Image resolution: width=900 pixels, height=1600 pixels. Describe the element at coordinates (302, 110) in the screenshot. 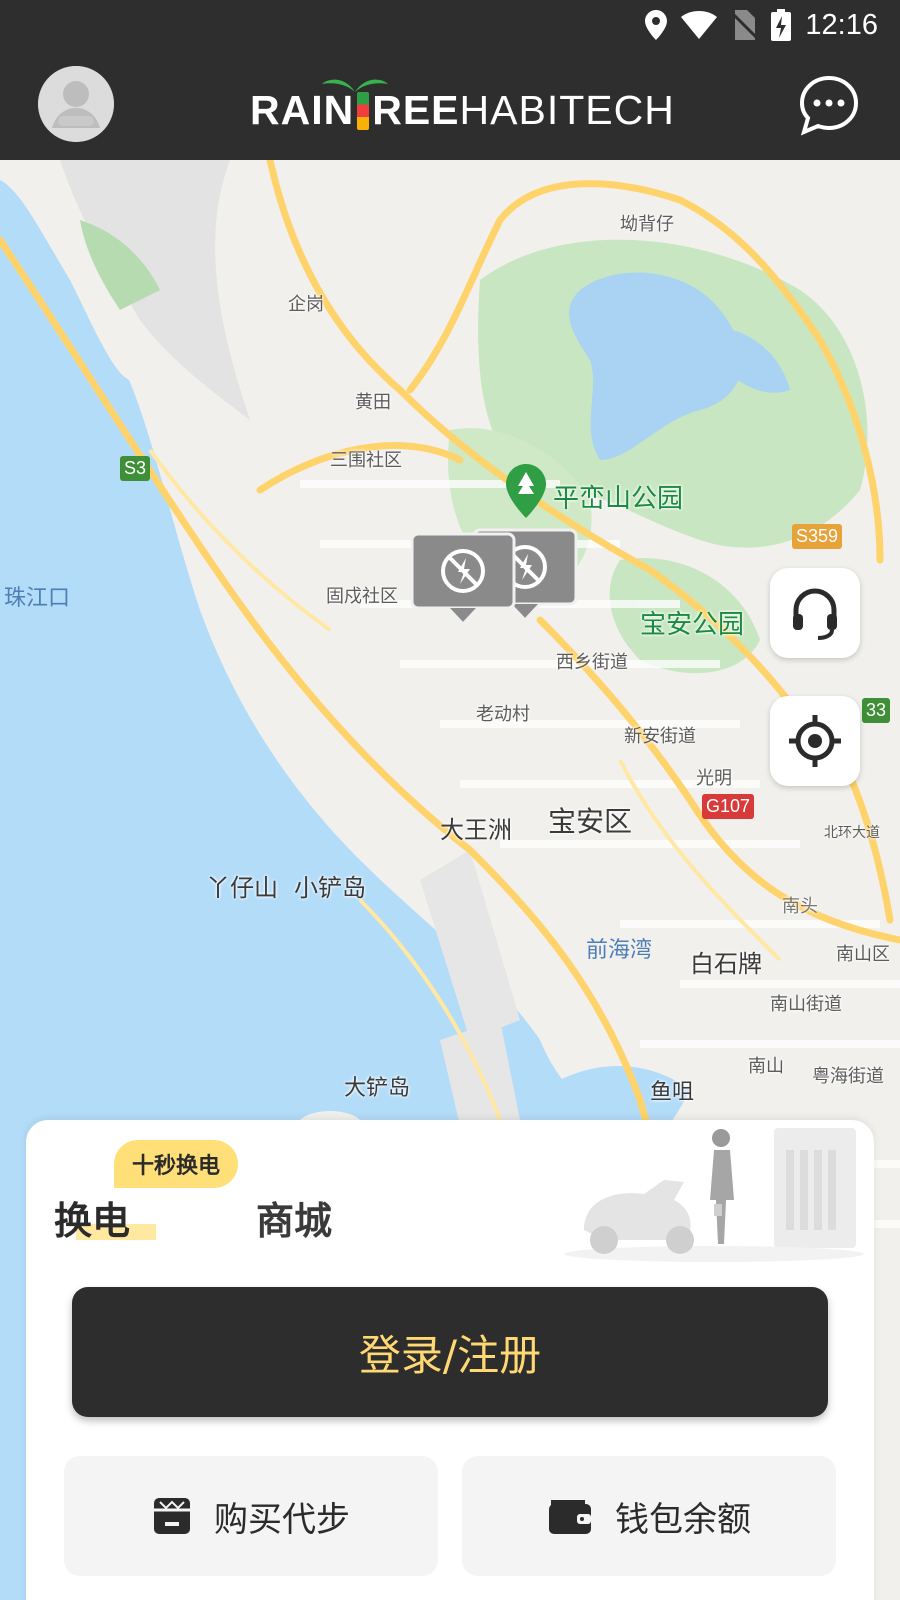

I see `brand-part-1: RAIN` at that location.